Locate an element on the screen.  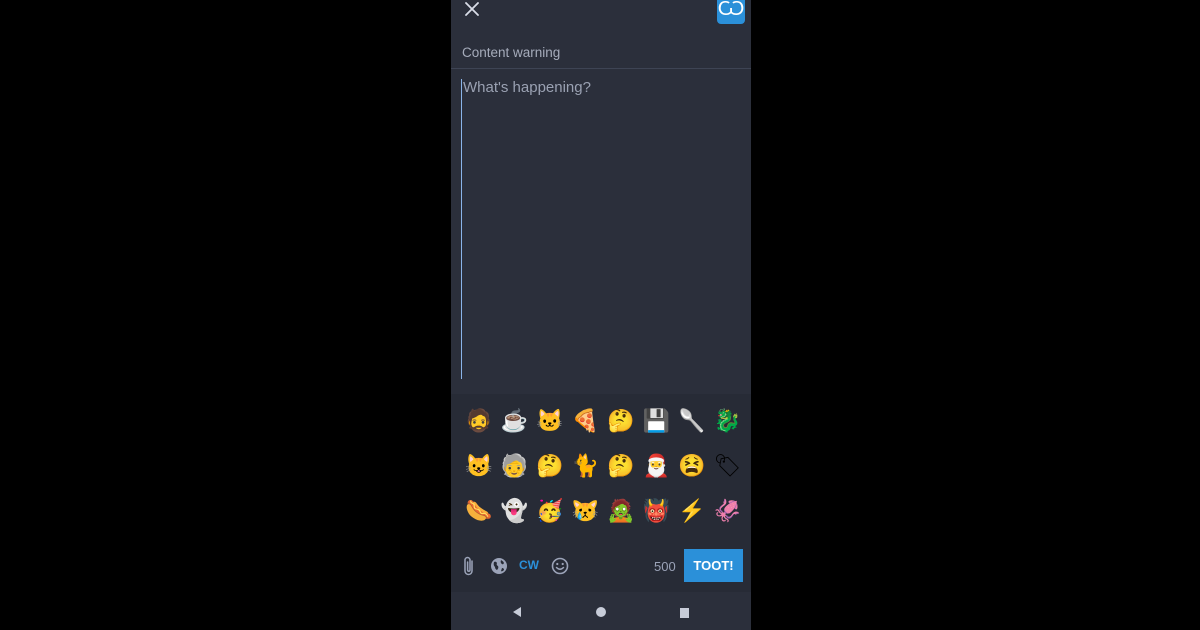
emoji-item: 🐈 is located at coordinates (586, 466).